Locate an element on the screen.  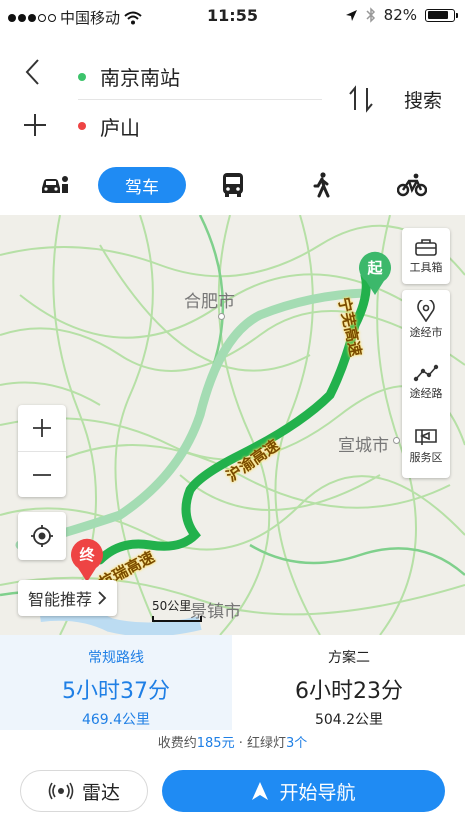
map-scale-bar is located at coordinates (177, 619).